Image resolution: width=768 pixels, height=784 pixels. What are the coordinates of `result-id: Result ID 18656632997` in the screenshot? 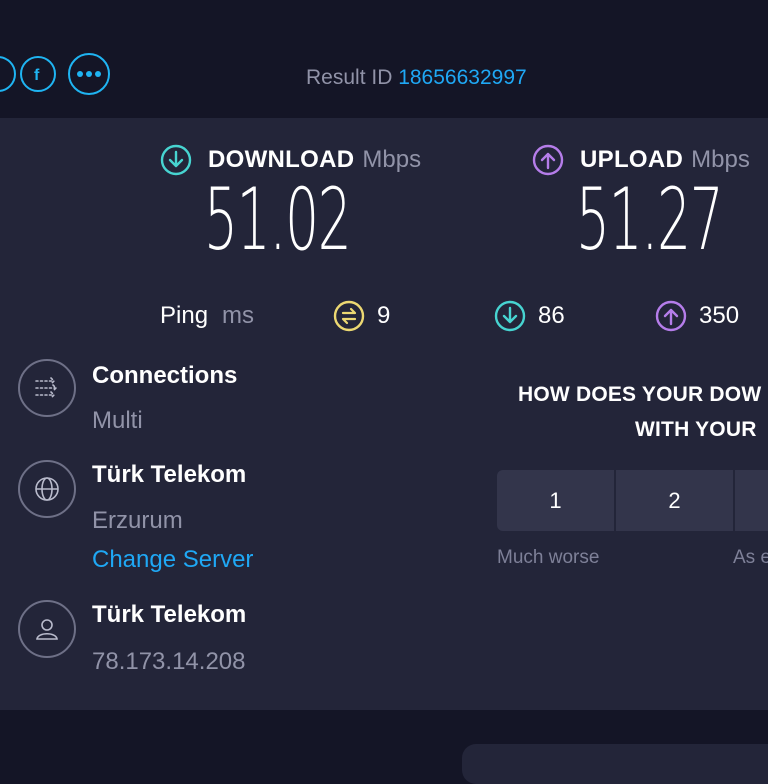 It's located at (416, 78).